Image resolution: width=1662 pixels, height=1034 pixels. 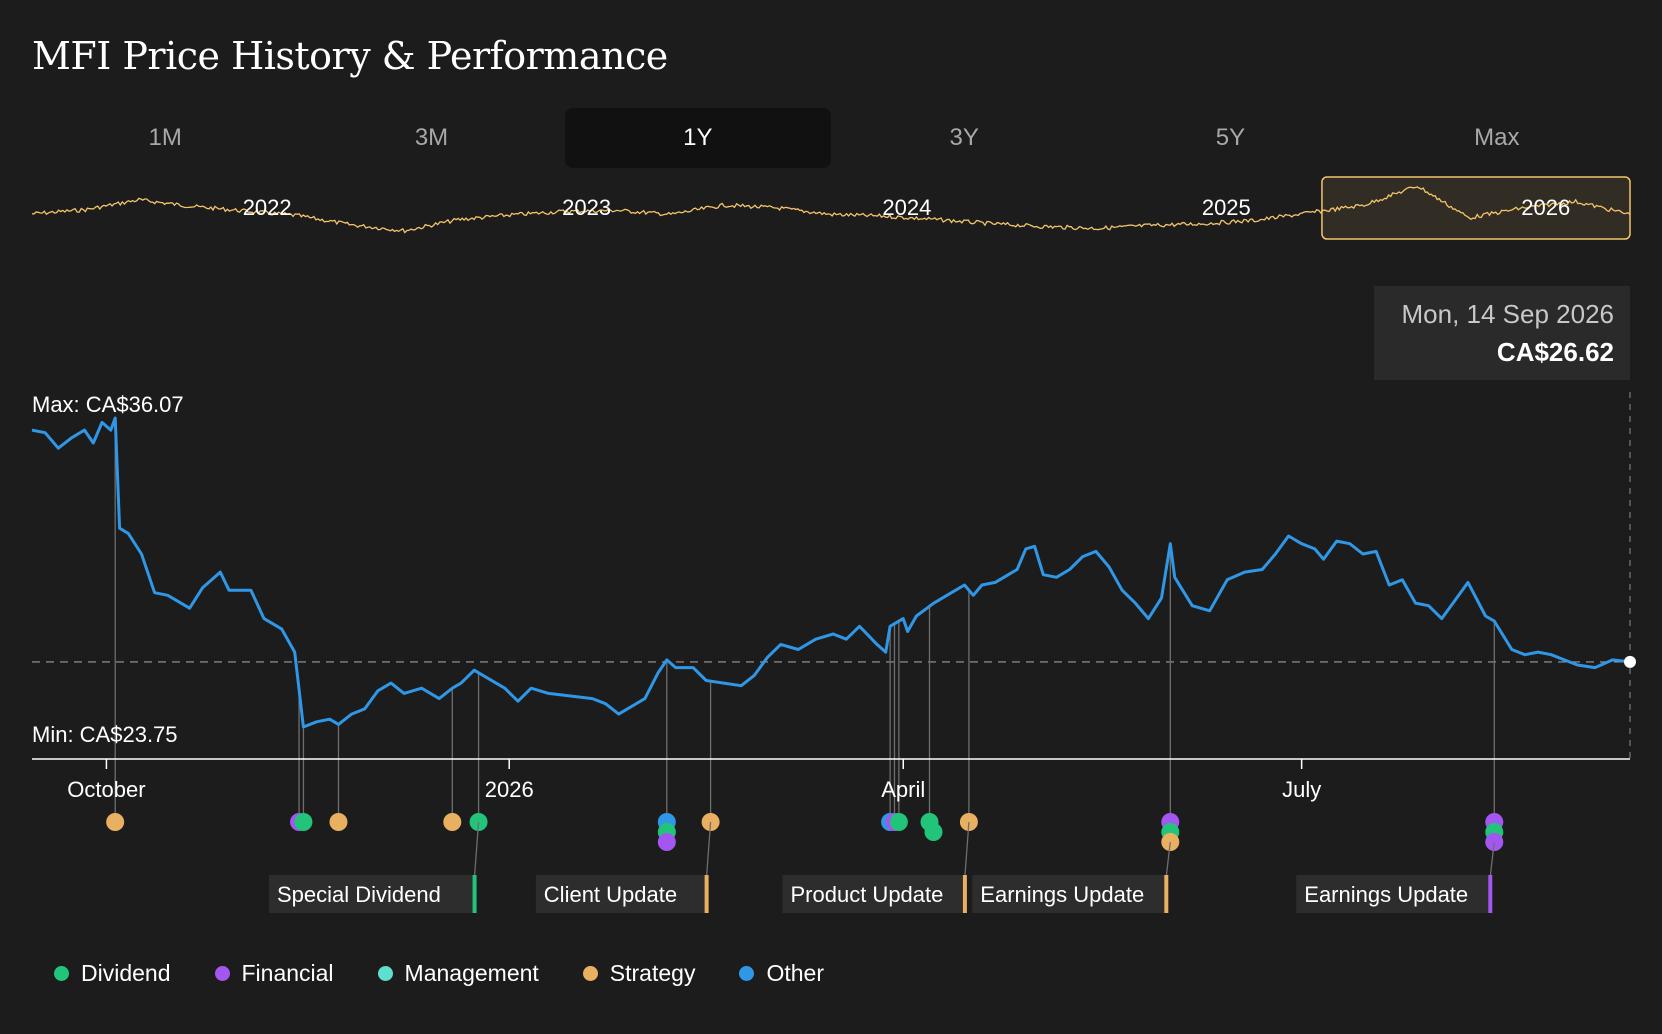 What do you see at coordinates (652, 973) in the screenshot?
I see `legend-label: Strategy` at bounding box center [652, 973].